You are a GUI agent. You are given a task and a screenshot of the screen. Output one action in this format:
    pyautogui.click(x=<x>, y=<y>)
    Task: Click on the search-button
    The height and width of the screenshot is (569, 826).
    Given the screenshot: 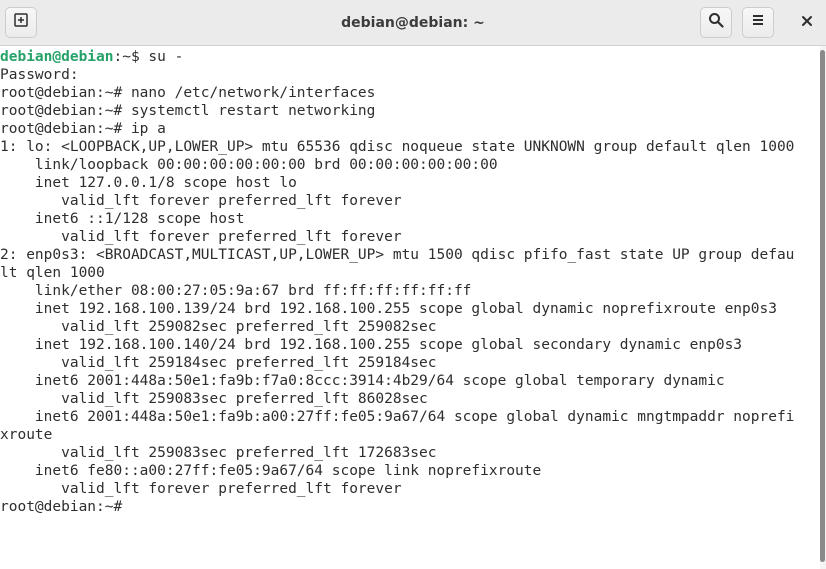 What is the action you would take?
    pyautogui.click(x=716, y=22)
    